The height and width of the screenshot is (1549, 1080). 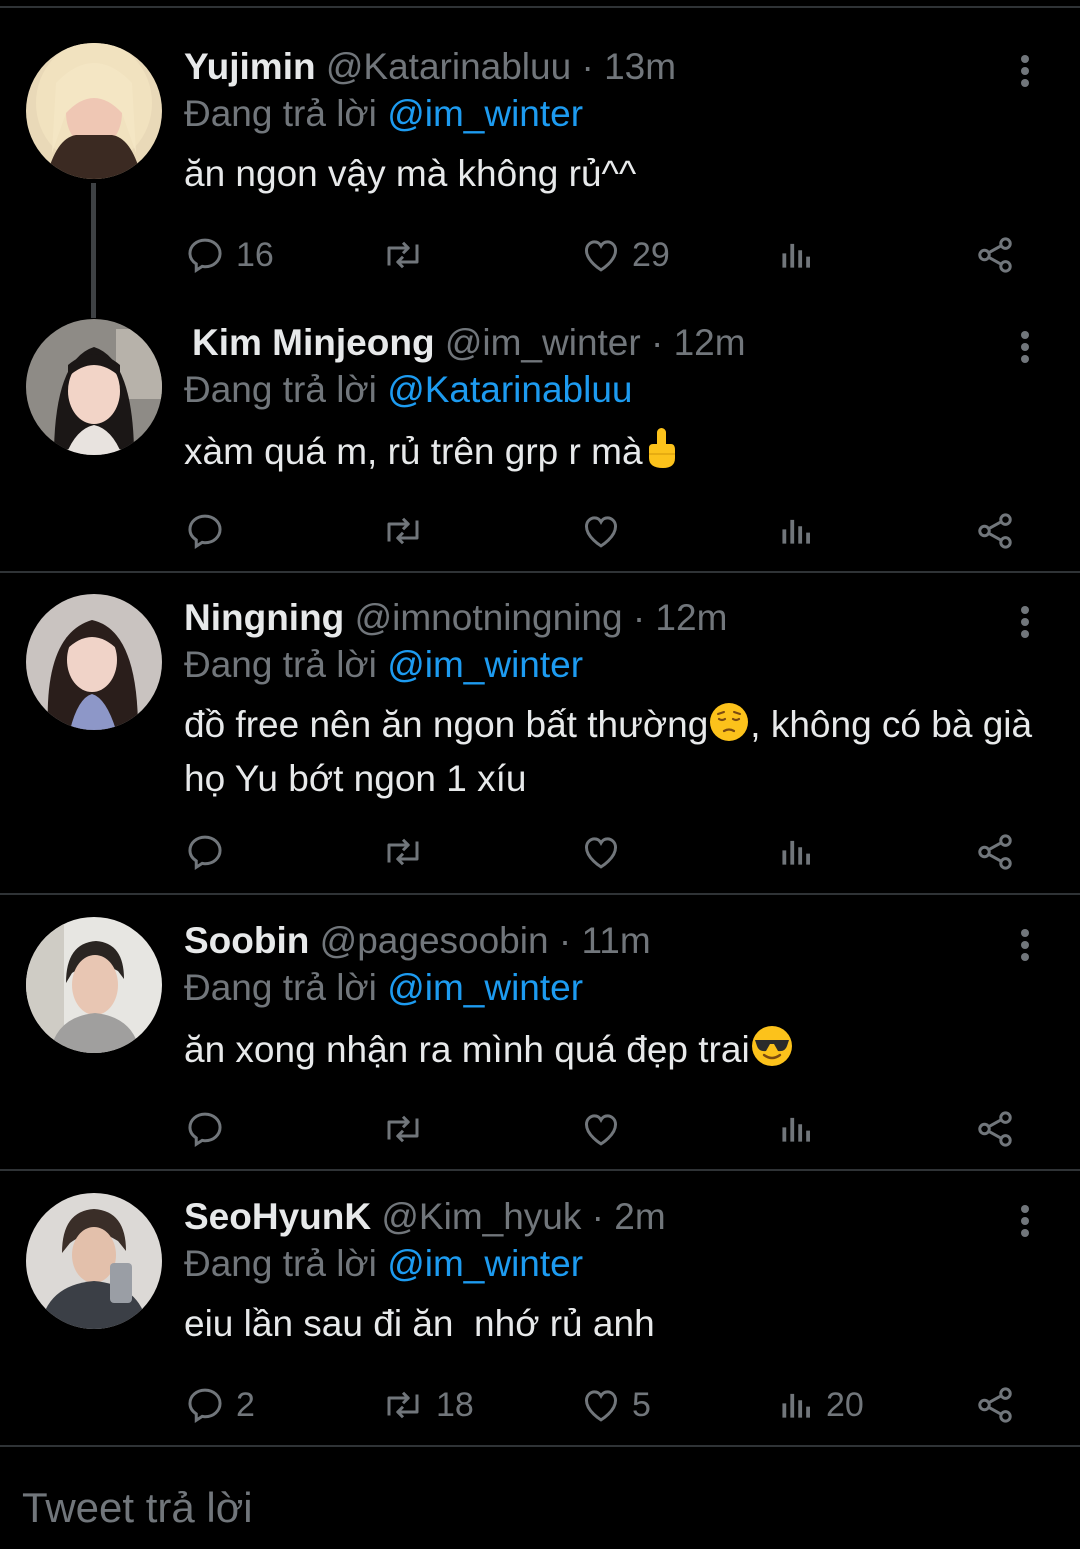 I want to click on timestamp: 11m, so click(x=615, y=940).